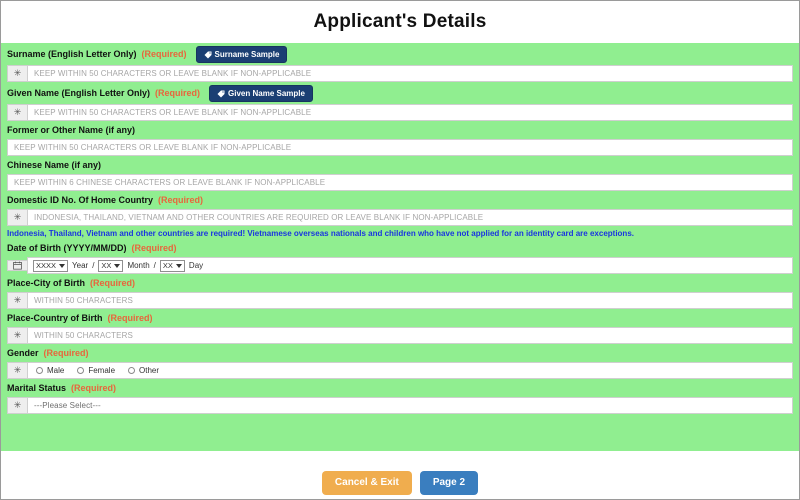  What do you see at coordinates (106, 265) in the screenshot?
I see `birth-month-value: XX` at bounding box center [106, 265].